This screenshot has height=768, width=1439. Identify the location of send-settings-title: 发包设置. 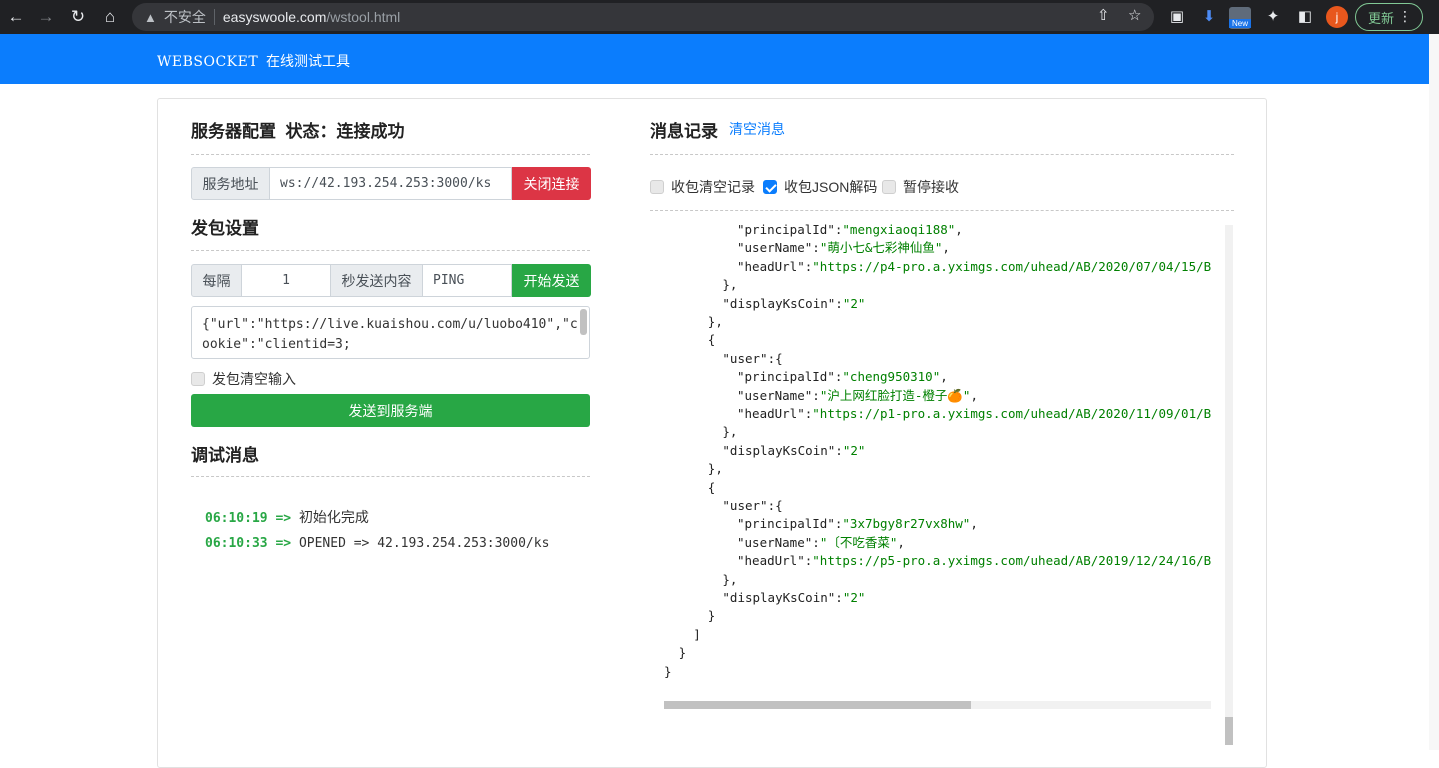
(225, 228).